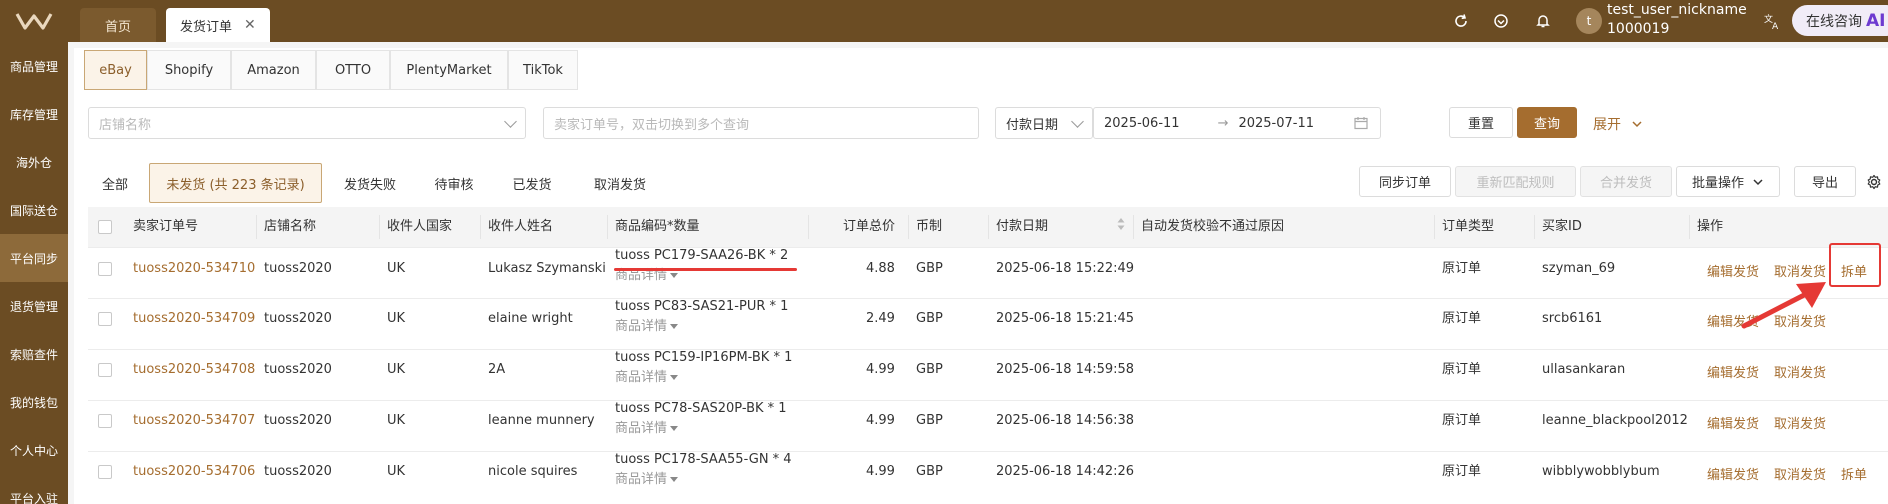 This screenshot has height=504, width=1888. I want to click on sync-orders-button: 同步订单, so click(1405, 181).